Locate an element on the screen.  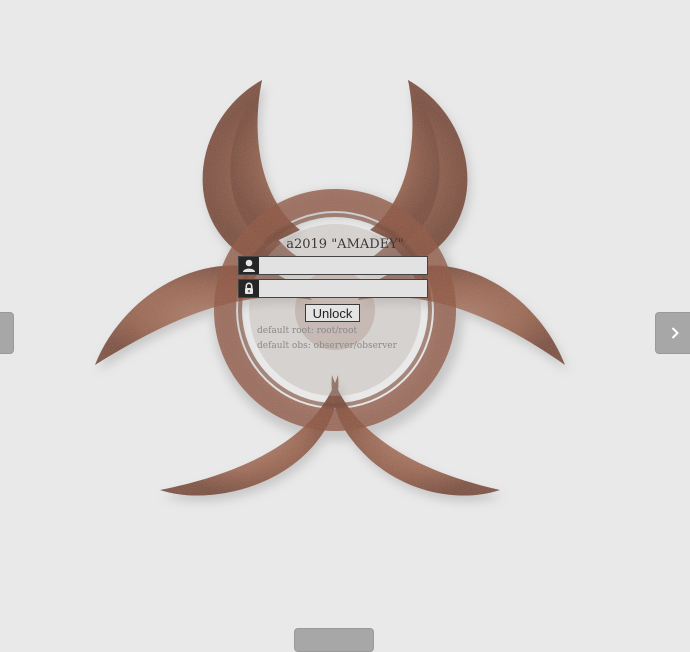
lock-icon is located at coordinates (249, 288).